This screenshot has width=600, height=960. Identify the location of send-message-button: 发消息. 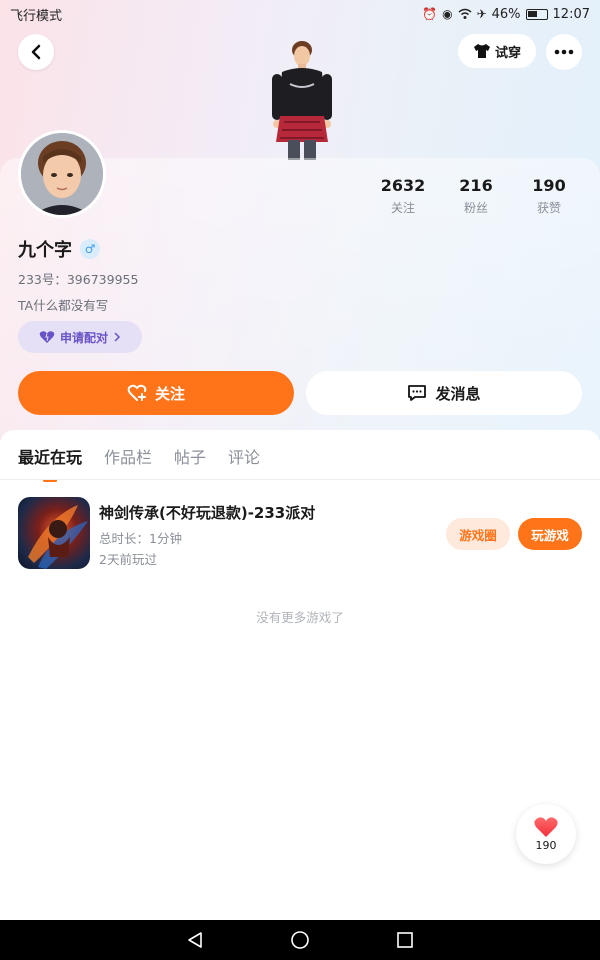
(444, 393).